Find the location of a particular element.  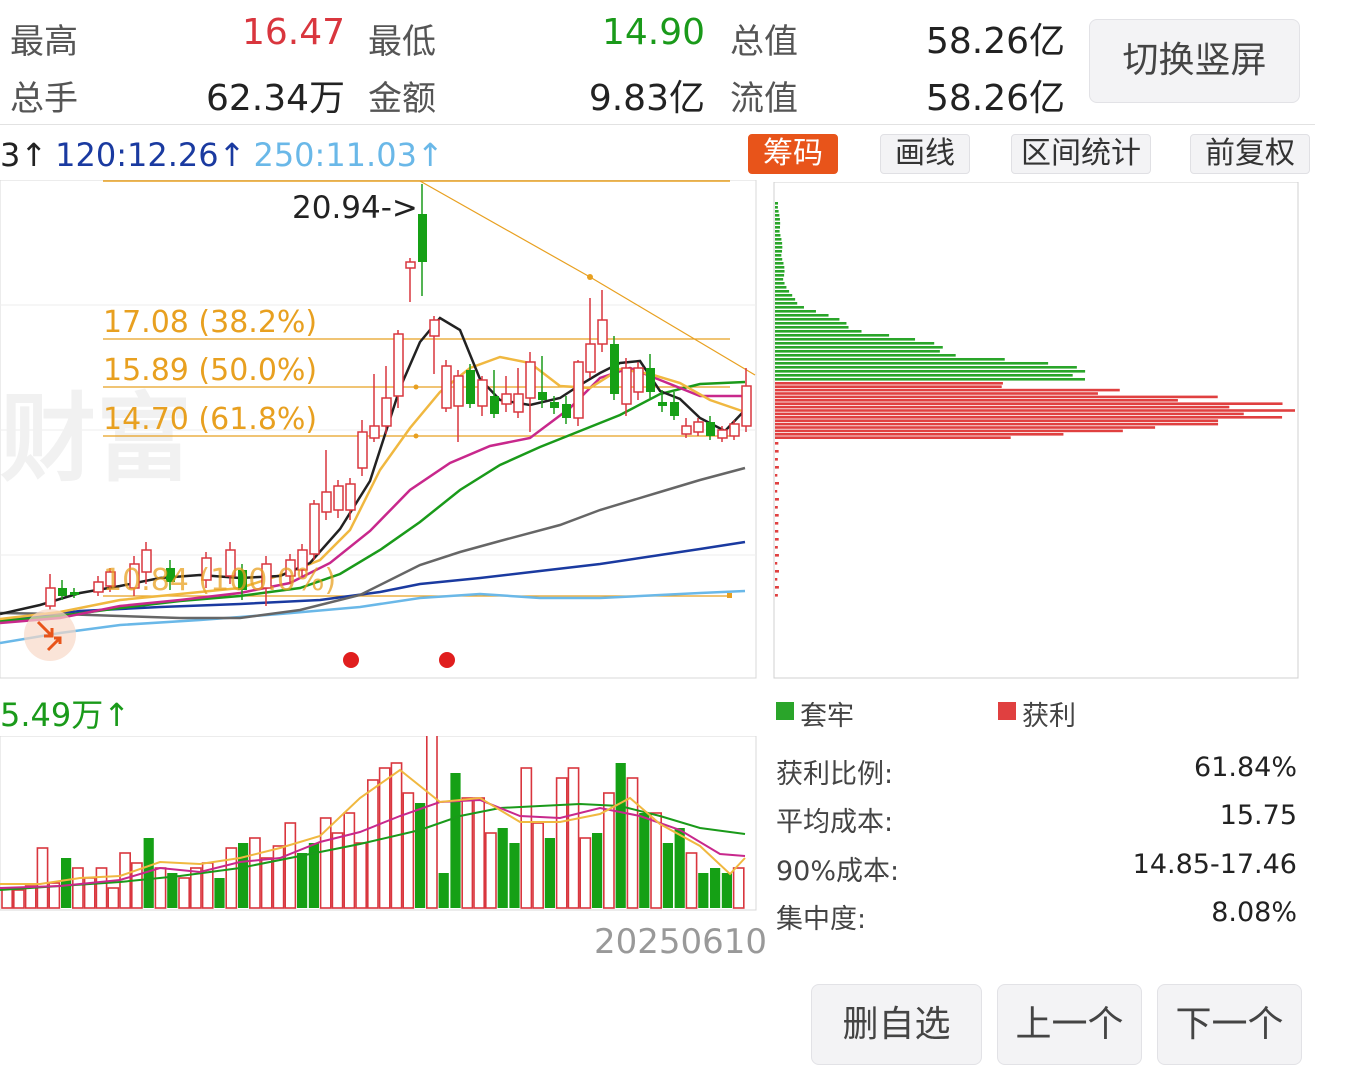

volume-value: 62.34万 is located at coordinates (275, 98).